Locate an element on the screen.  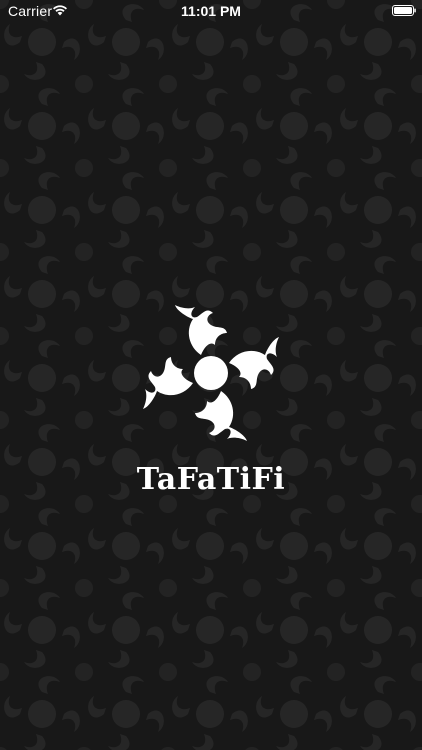
swirl-logo-icon is located at coordinates (211, 373).